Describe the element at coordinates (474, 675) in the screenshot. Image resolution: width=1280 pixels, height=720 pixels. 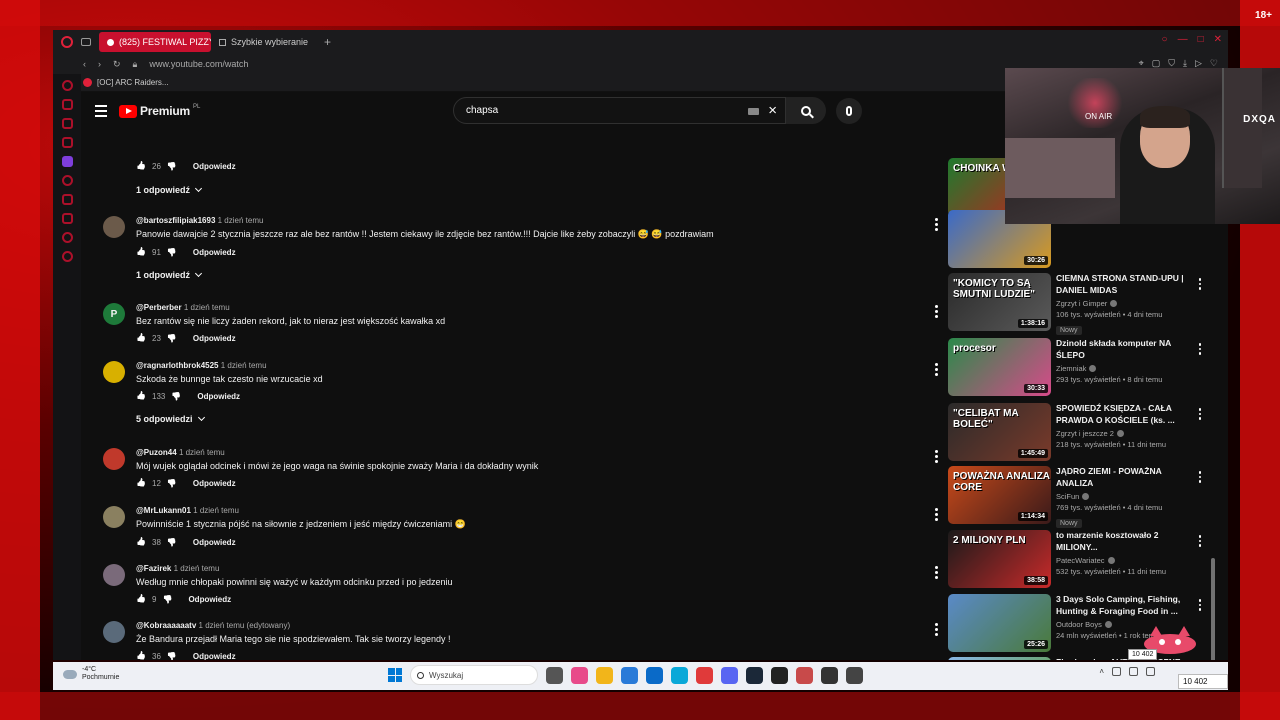
I see `taskbar-search: Wyszukaj` at that location.